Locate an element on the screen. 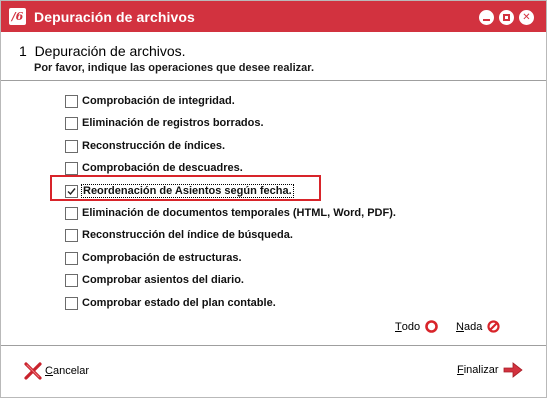 The height and width of the screenshot is (398, 547). finish-button: Finalizar is located at coordinates (490, 370).